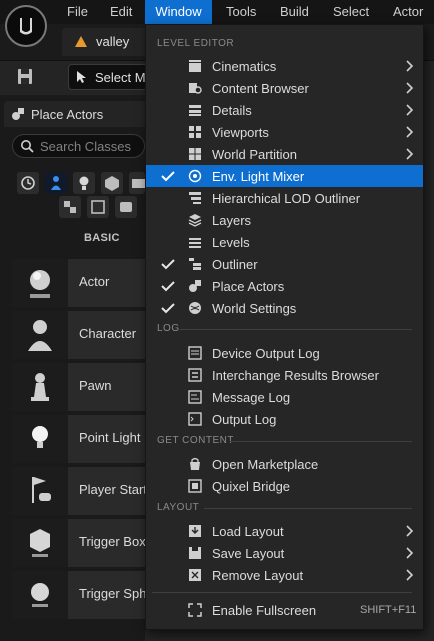 The width and height of the screenshot is (434, 641). Describe the element at coordinates (178, 507) in the screenshot. I see `section-layout: LAYOUT` at that location.